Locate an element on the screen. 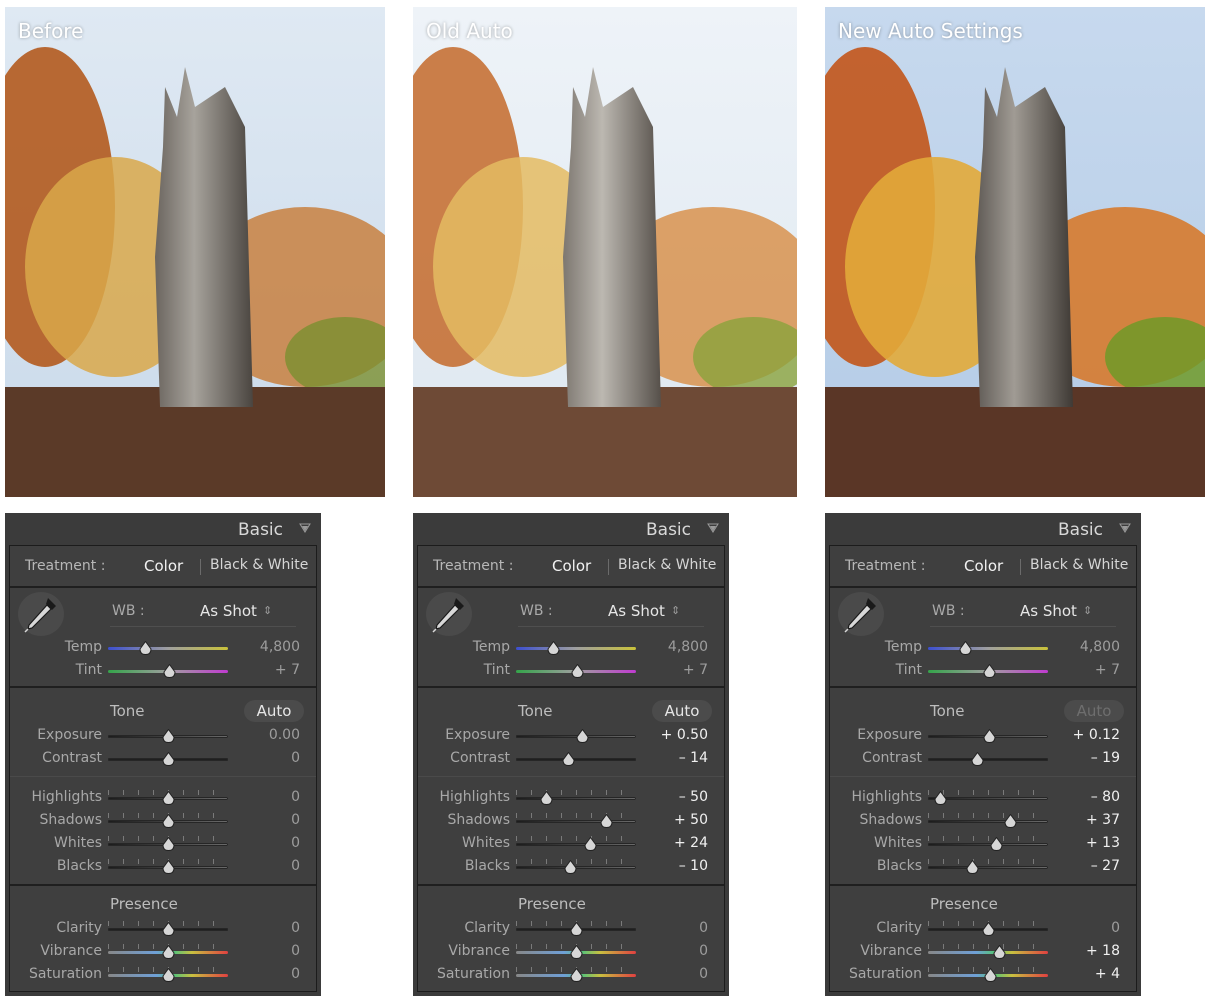  slider-value: + 24 is located at coordinates (691, 843).